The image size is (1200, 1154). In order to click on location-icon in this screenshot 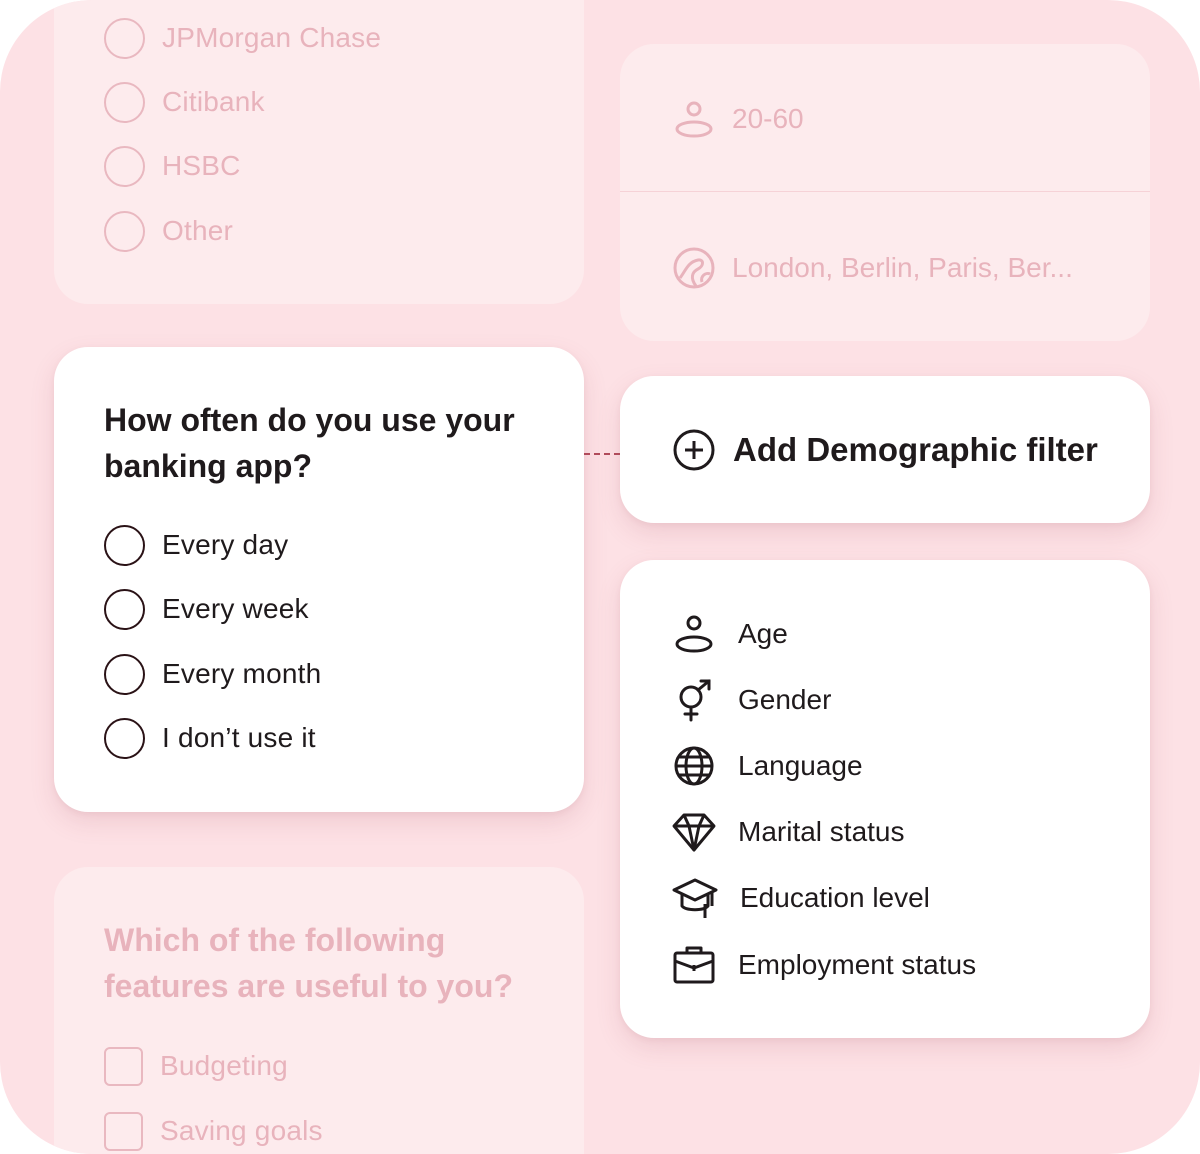, I will do `click(694, 268)`.